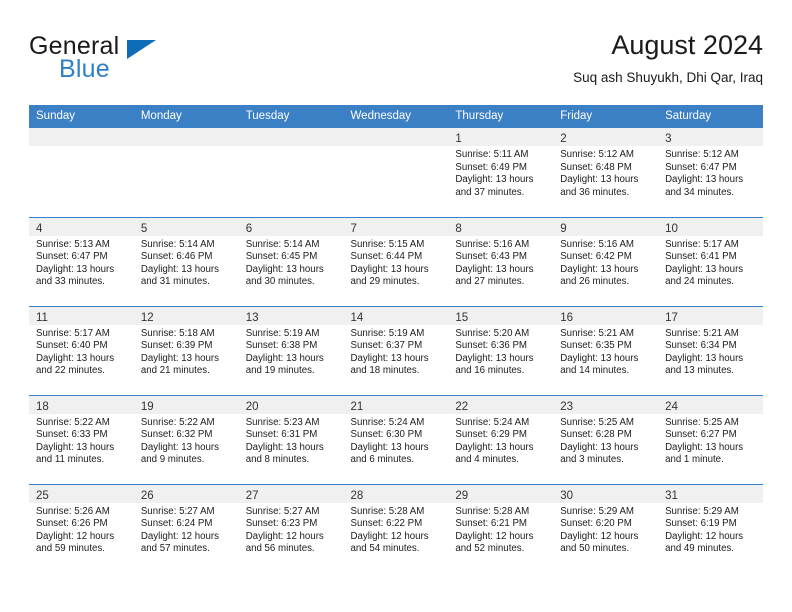 The width and height of the screenshot is (792, 612). Describe the element at coordinates (42, 406) in the screenshot. I see `day-number: 18` at that location.